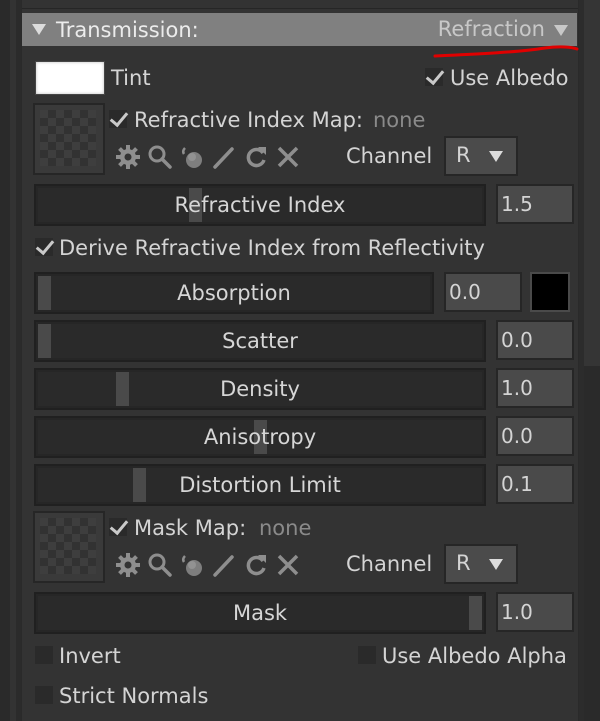 The height and width of the screenshot is (721, 600). I want to click on mask-map-checkbox, so click(118, 527).